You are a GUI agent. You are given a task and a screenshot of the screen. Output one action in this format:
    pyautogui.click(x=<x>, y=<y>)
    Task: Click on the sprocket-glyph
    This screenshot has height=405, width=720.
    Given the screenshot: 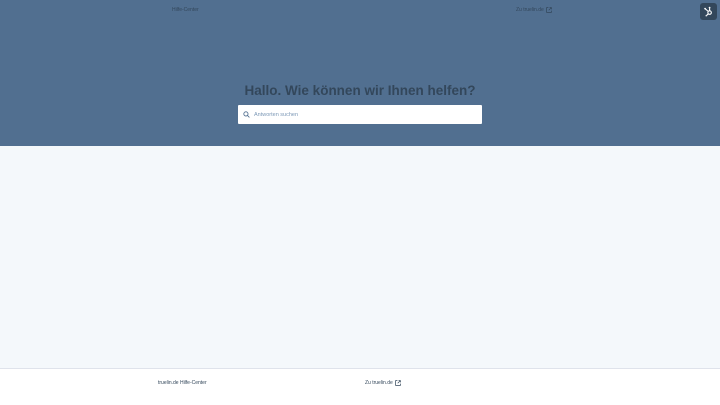 What is the action you would take?
    pyautogui.click(x=708, y=11)
    